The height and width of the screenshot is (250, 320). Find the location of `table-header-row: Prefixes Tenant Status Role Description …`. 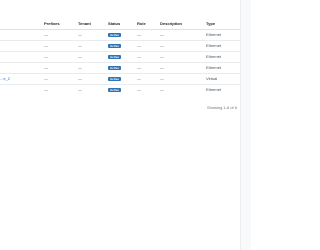

table-header-row: Prefixes Tenant Status Role Description … is located at coordinates (120, 24).